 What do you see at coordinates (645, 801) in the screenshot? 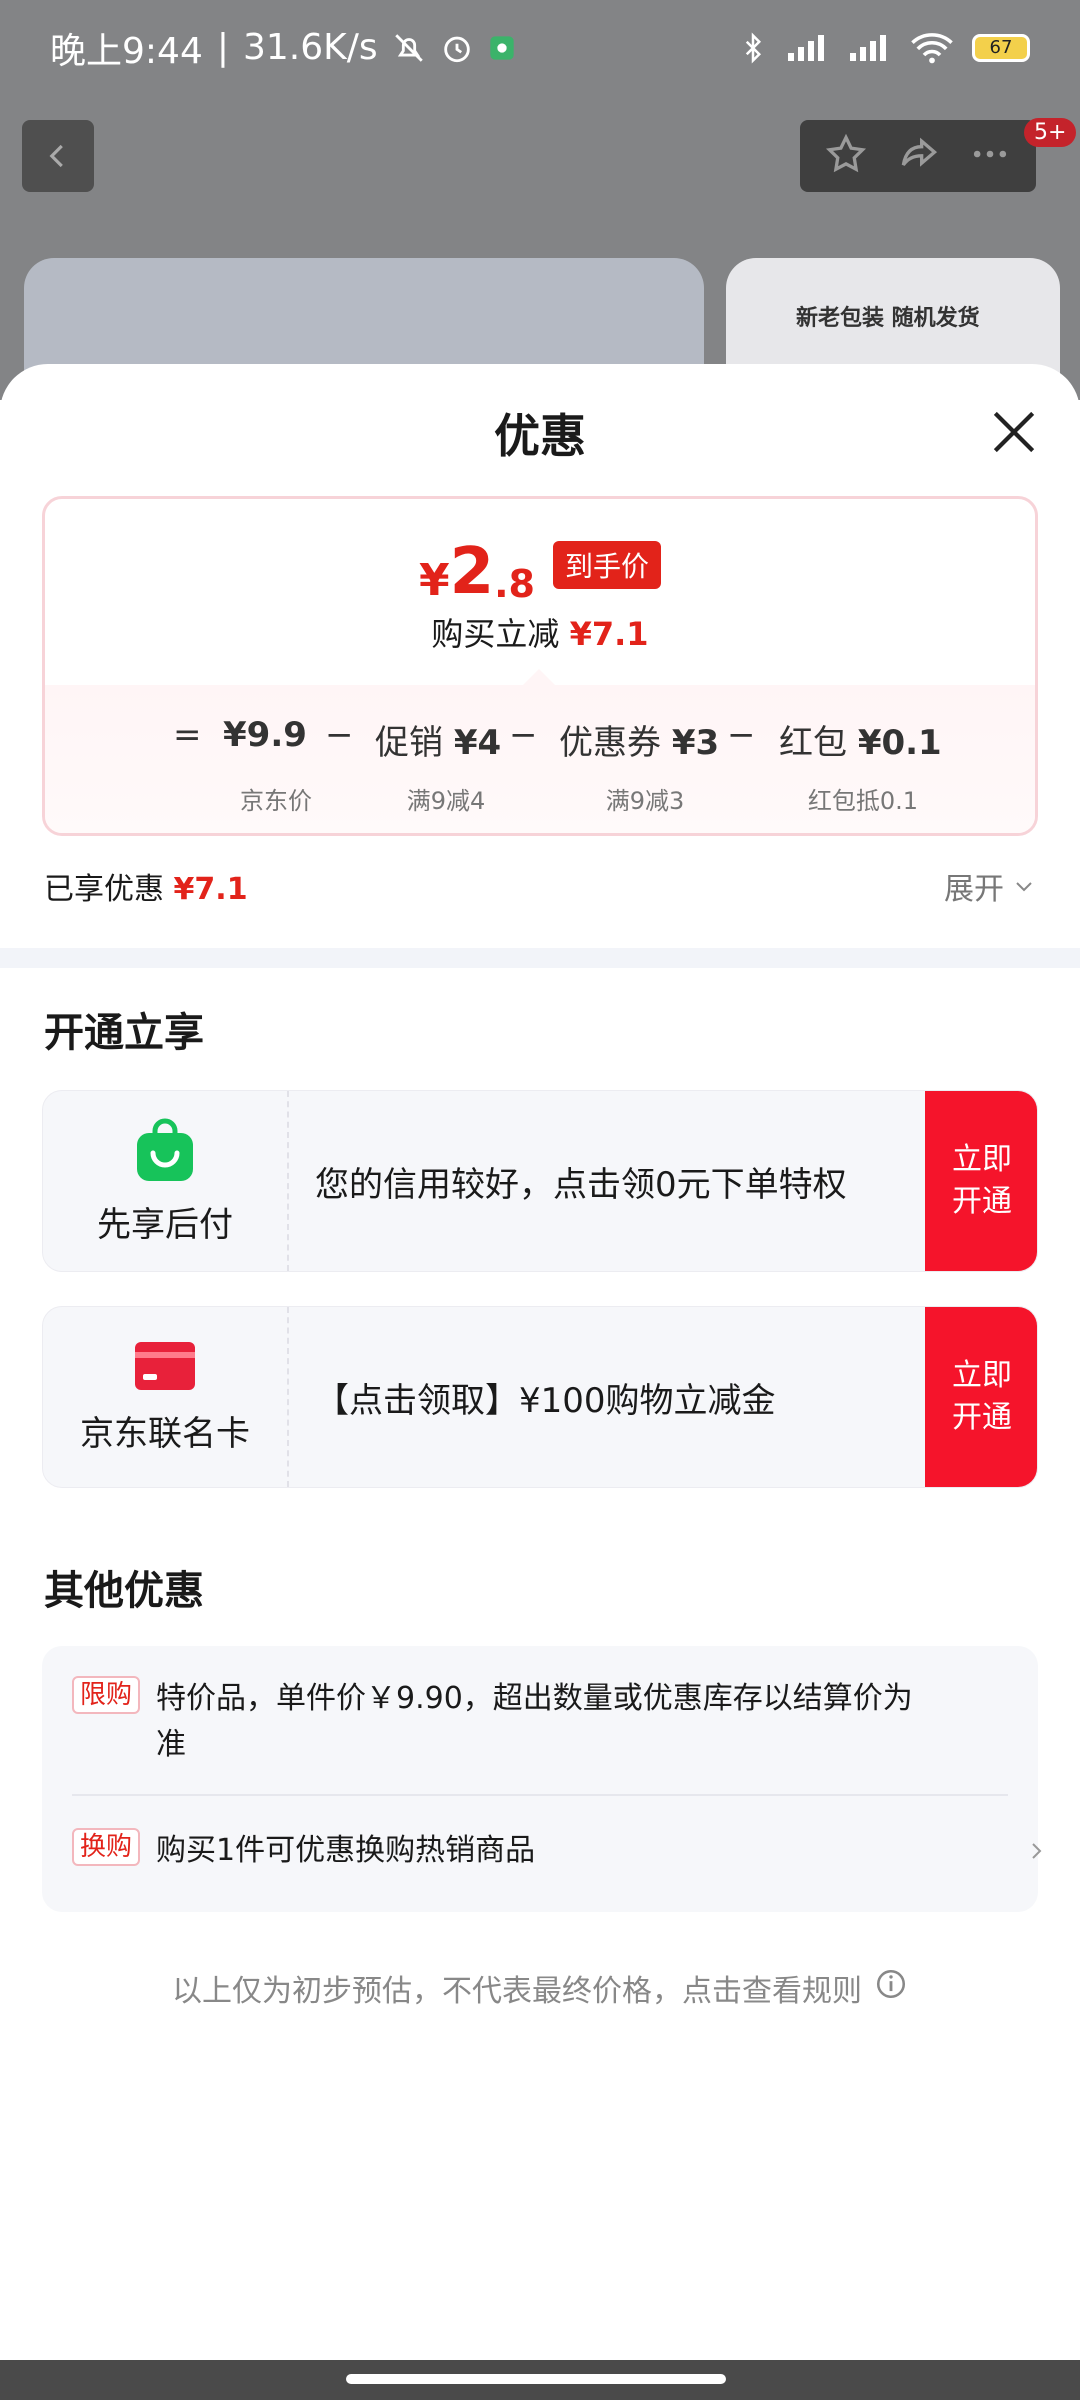
I see `formula-note: 满9减3` at bounding box center [645, 801].